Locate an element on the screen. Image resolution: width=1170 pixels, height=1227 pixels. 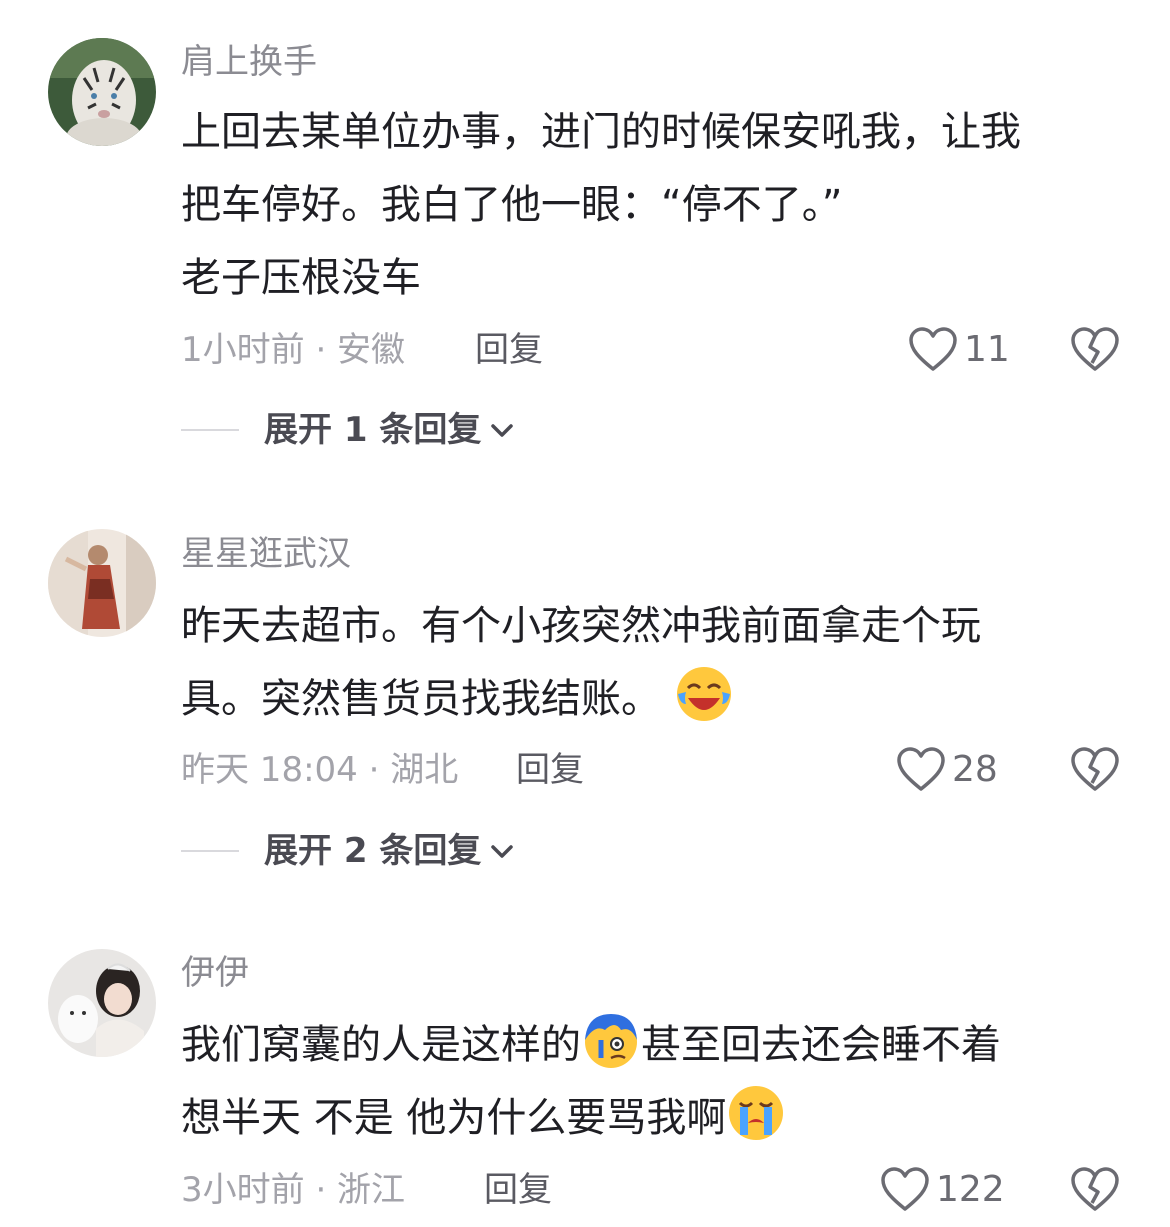
comment-line: 想半天 不是 他为什么要骂我啊 is located at coordinates (454, 1118).